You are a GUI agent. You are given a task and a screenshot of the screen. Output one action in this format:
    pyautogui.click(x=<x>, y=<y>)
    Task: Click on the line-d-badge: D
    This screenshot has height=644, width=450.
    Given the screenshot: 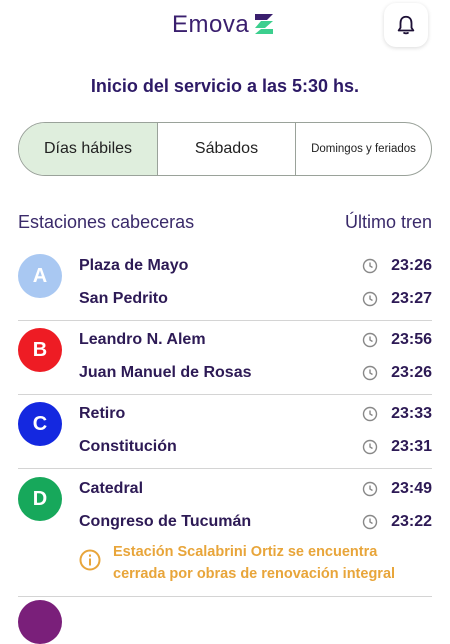 What is the action you would take?
    pyautogui.click(x=40, y=499)
    